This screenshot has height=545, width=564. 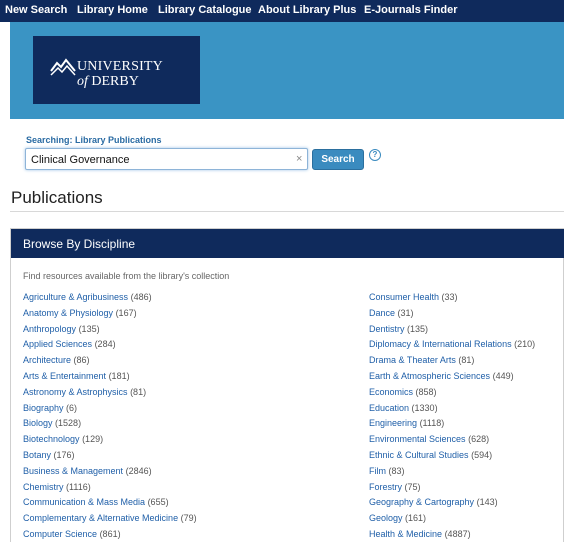 I want to click on discipline-count: (1330), so click(x=424, y=407).